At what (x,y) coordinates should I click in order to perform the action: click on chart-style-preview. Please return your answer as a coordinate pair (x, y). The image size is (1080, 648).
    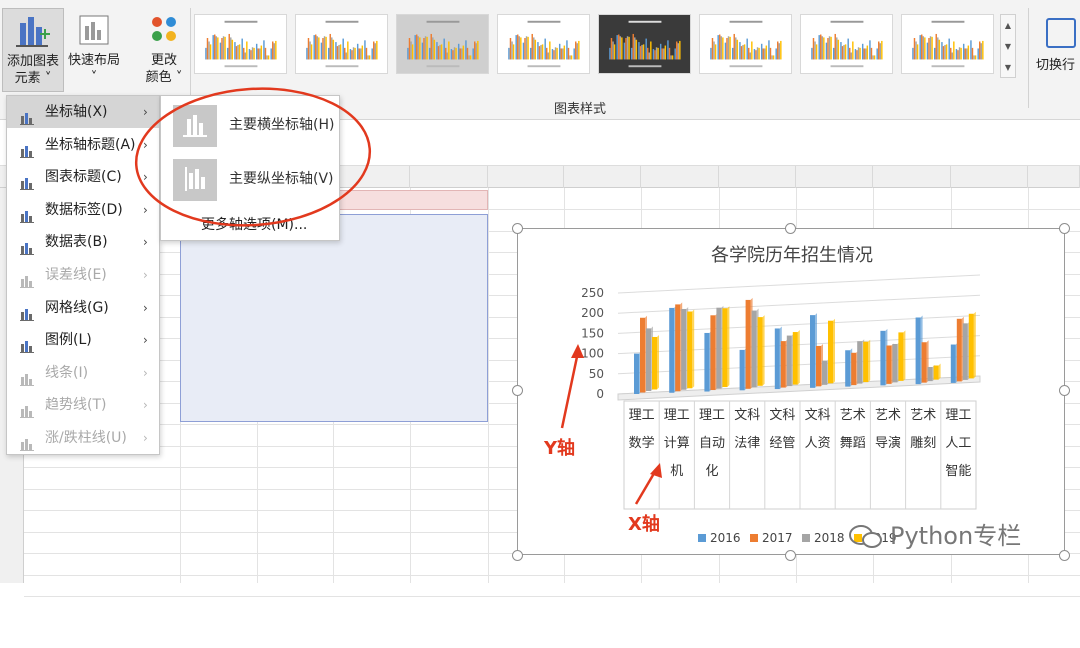
    Looking at the image, I should click on (443, 44).